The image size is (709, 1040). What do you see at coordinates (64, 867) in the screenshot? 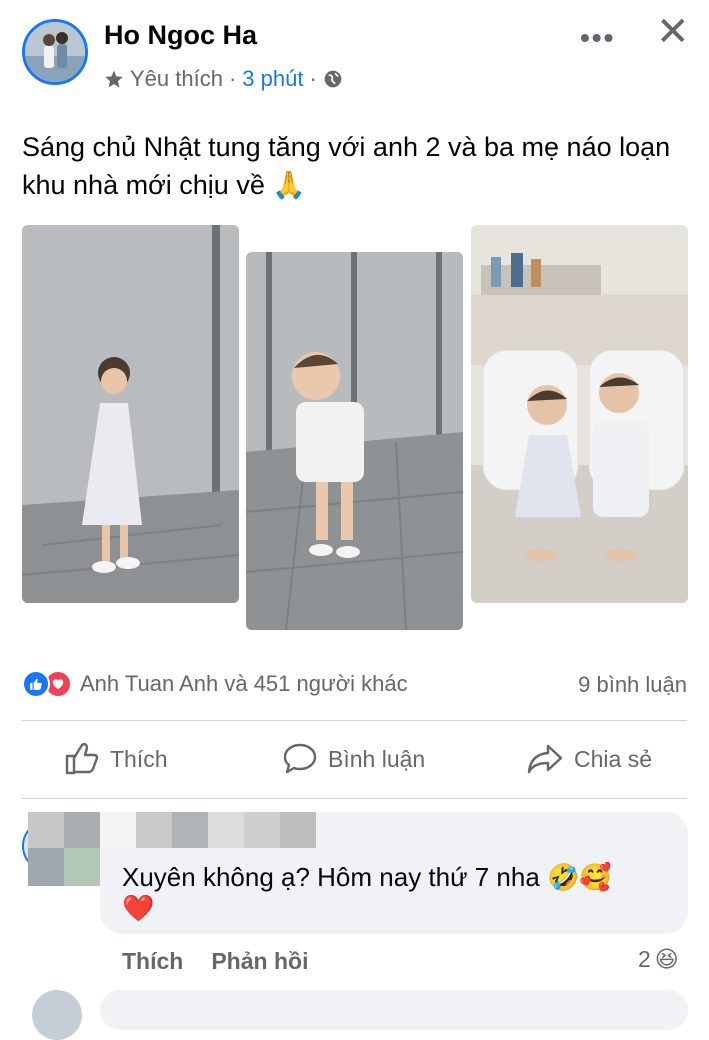
I see `pixelated-commenter-photo` at bounding box center [64, 867].